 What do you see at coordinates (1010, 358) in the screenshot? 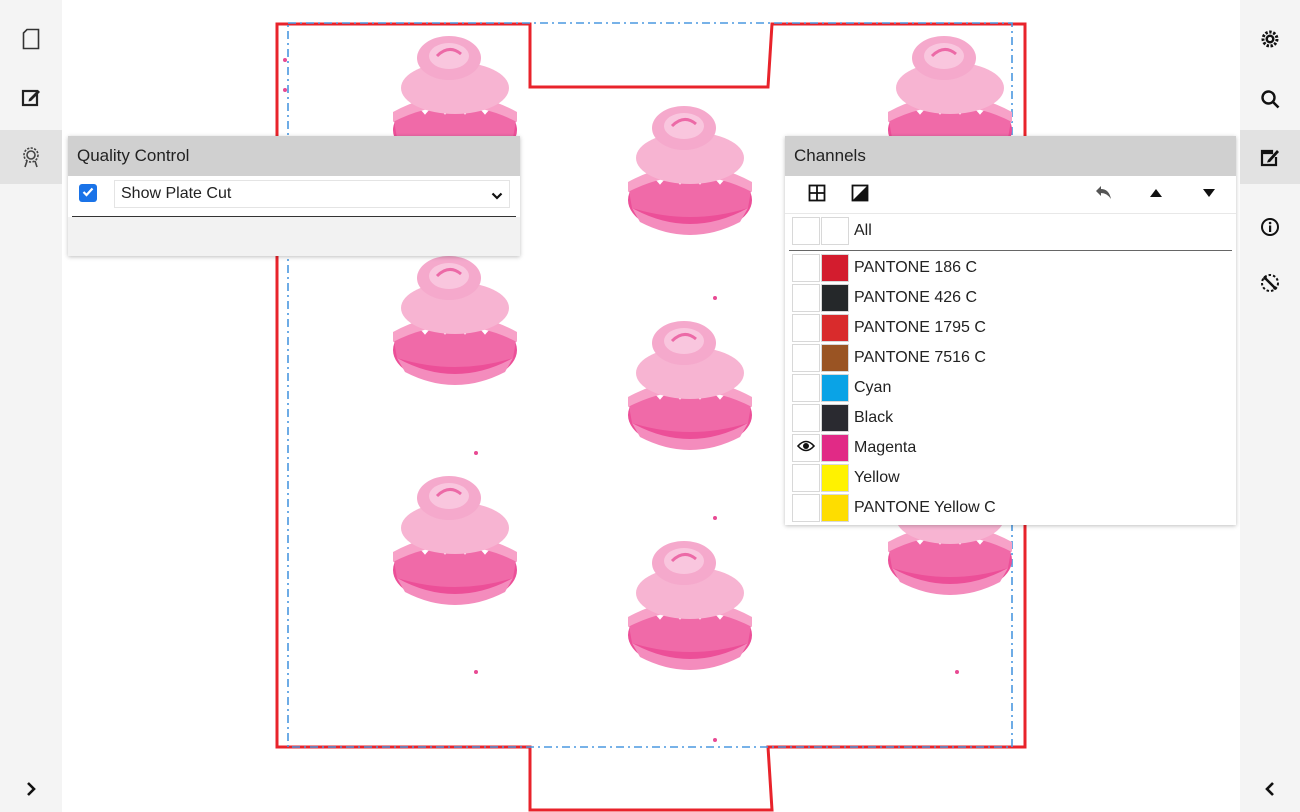
I see `channel-row: PANTONE 7516 C` at bounding box center [1010, 358].